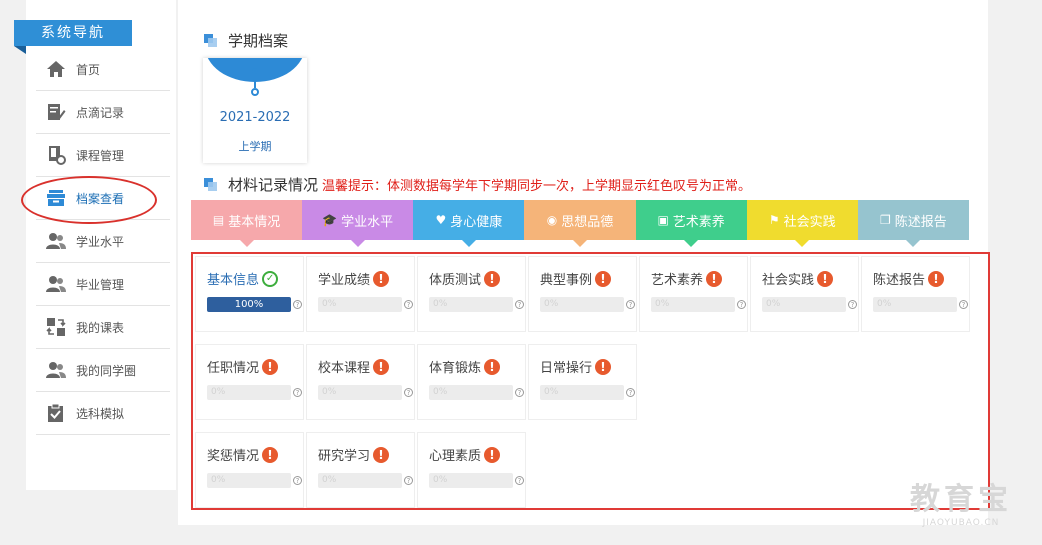 This screenshot has width=1042, height=545. Describe the element at coordinates (249, 470) in the screenshot. I see `material-cell: 奖惩情况! 0%?` at that location.